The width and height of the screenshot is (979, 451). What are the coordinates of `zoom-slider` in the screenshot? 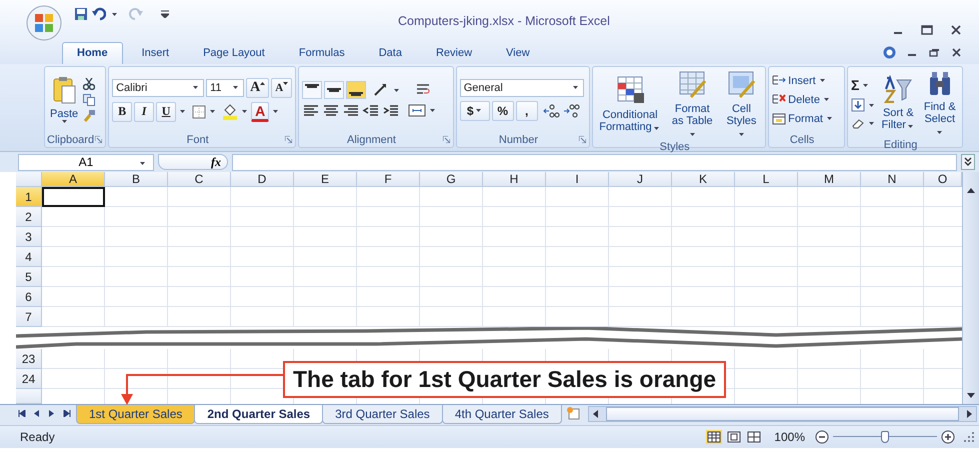 It's located at (885, 437).